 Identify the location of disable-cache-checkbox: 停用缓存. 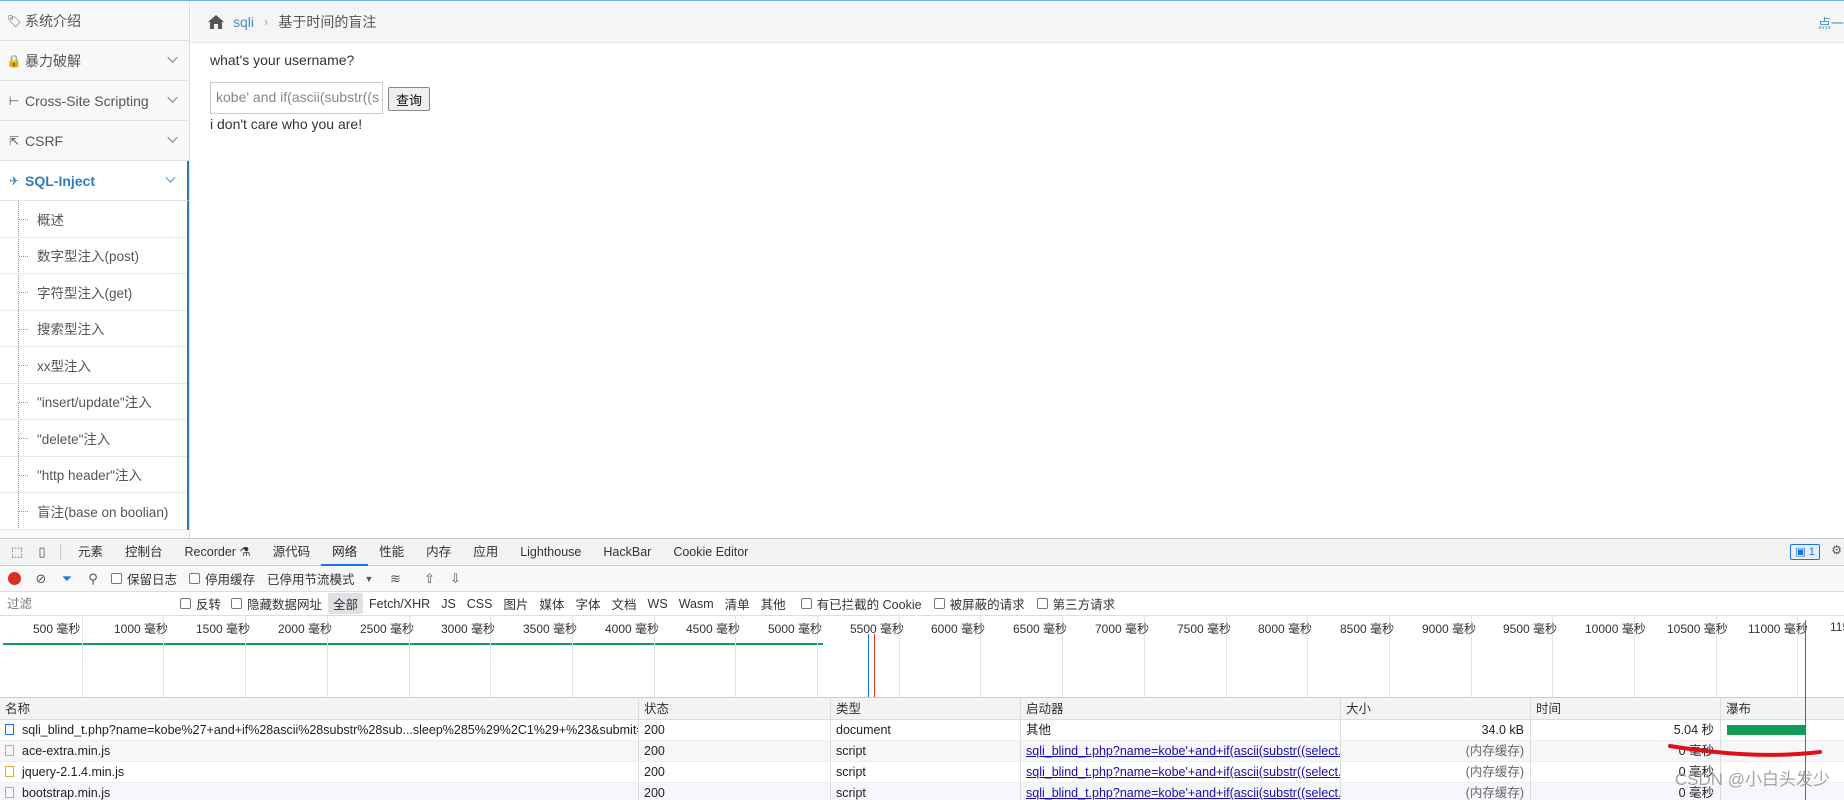
(222, 578).